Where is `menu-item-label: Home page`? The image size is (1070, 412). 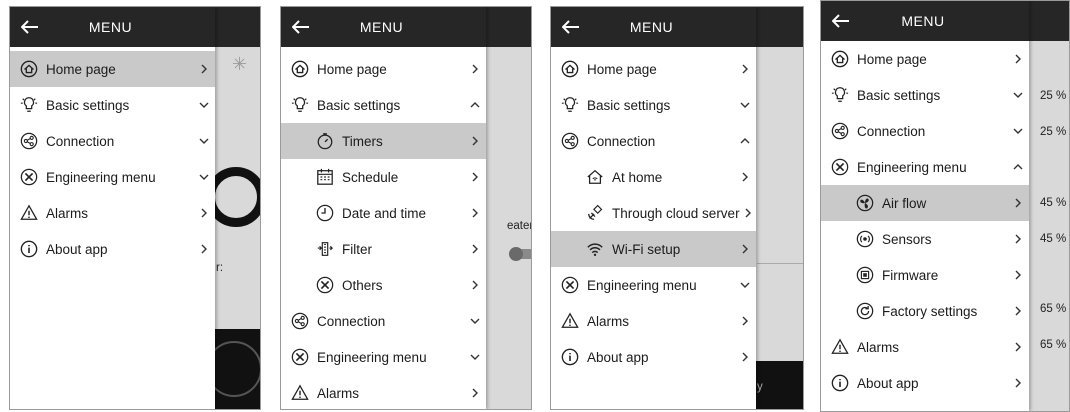
menu-item-label: Home page is located at coordinates (622, 69).